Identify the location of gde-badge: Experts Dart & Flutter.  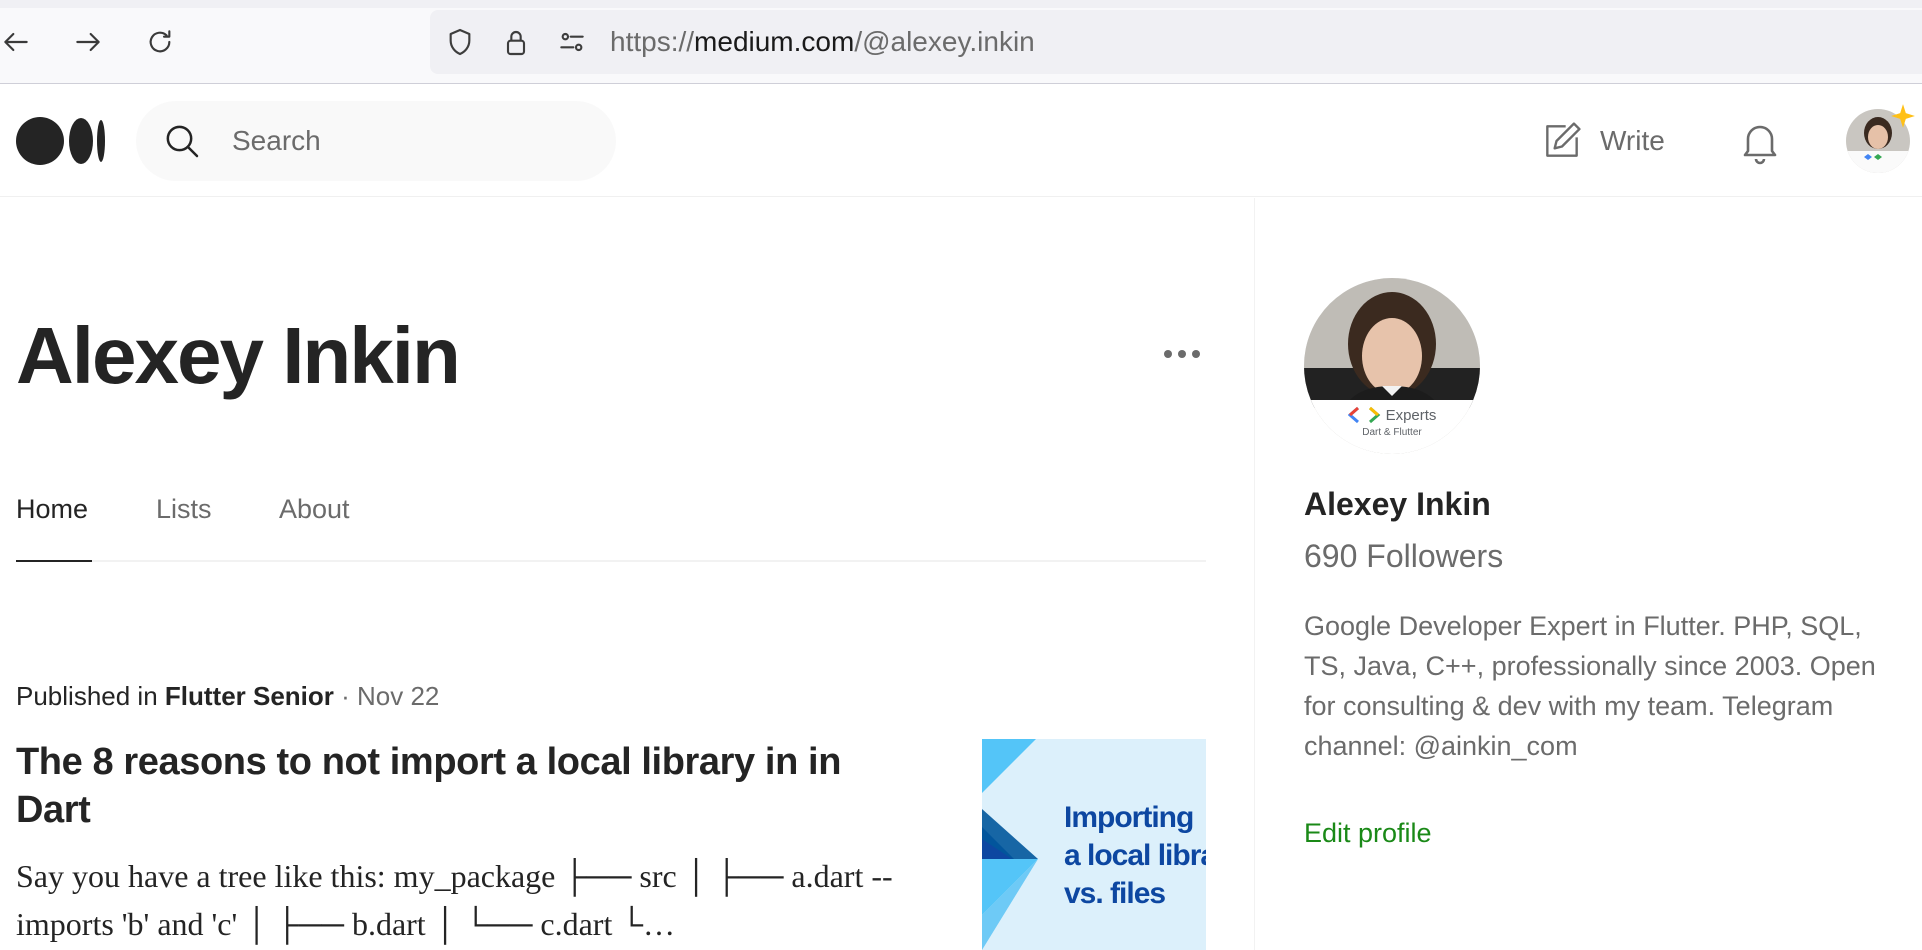
(1392, 422).